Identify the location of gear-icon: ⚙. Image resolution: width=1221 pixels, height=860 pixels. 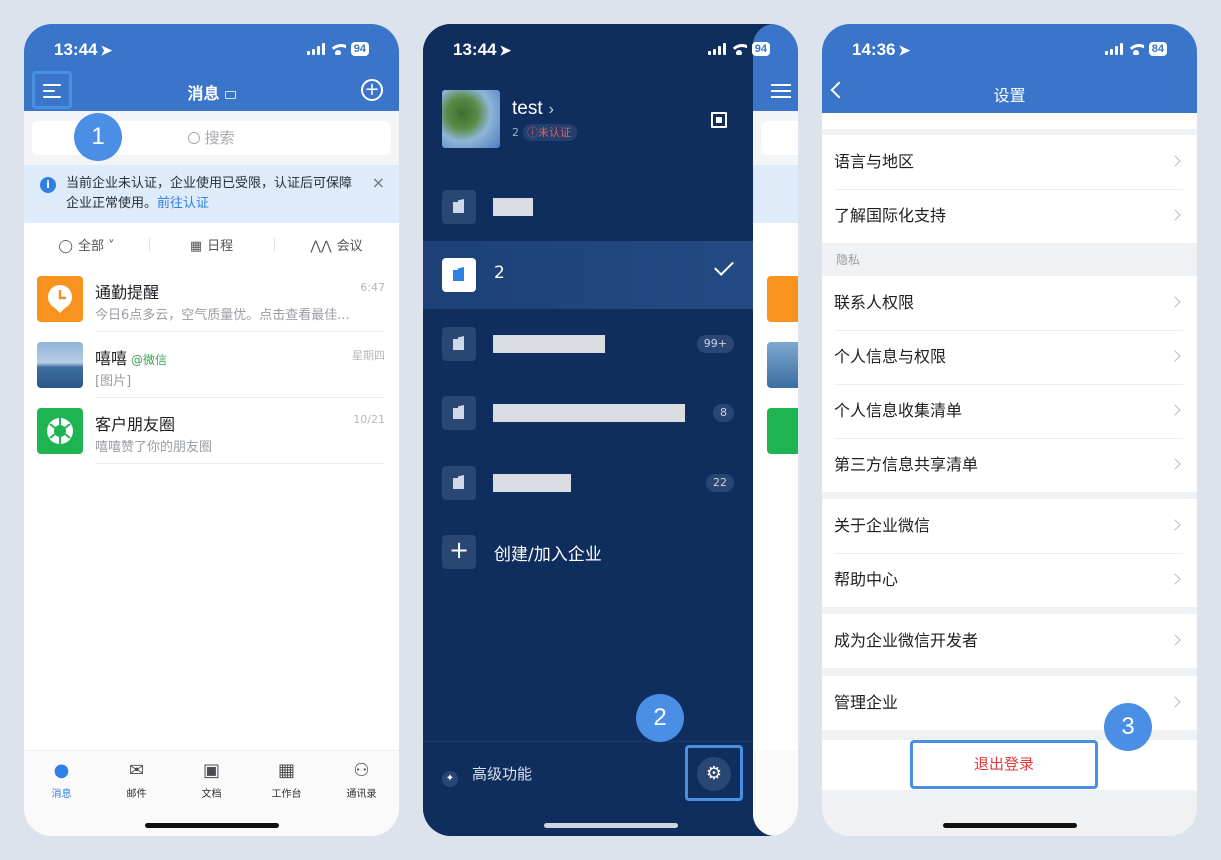
(714, 774).